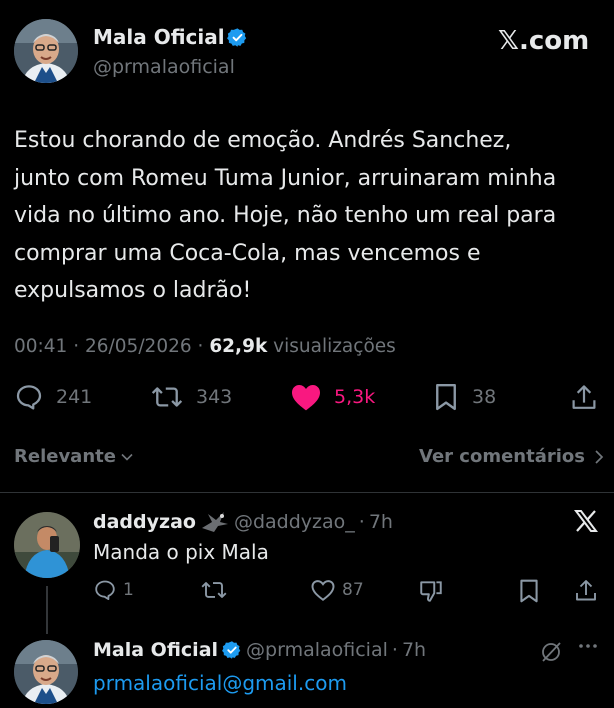 This screenshot has height=708, width=614. What do you see at coordinates (294, 522) in the screenshot?
I see `reply-handle: @daddyzao_` at bounding box center [294, 522].